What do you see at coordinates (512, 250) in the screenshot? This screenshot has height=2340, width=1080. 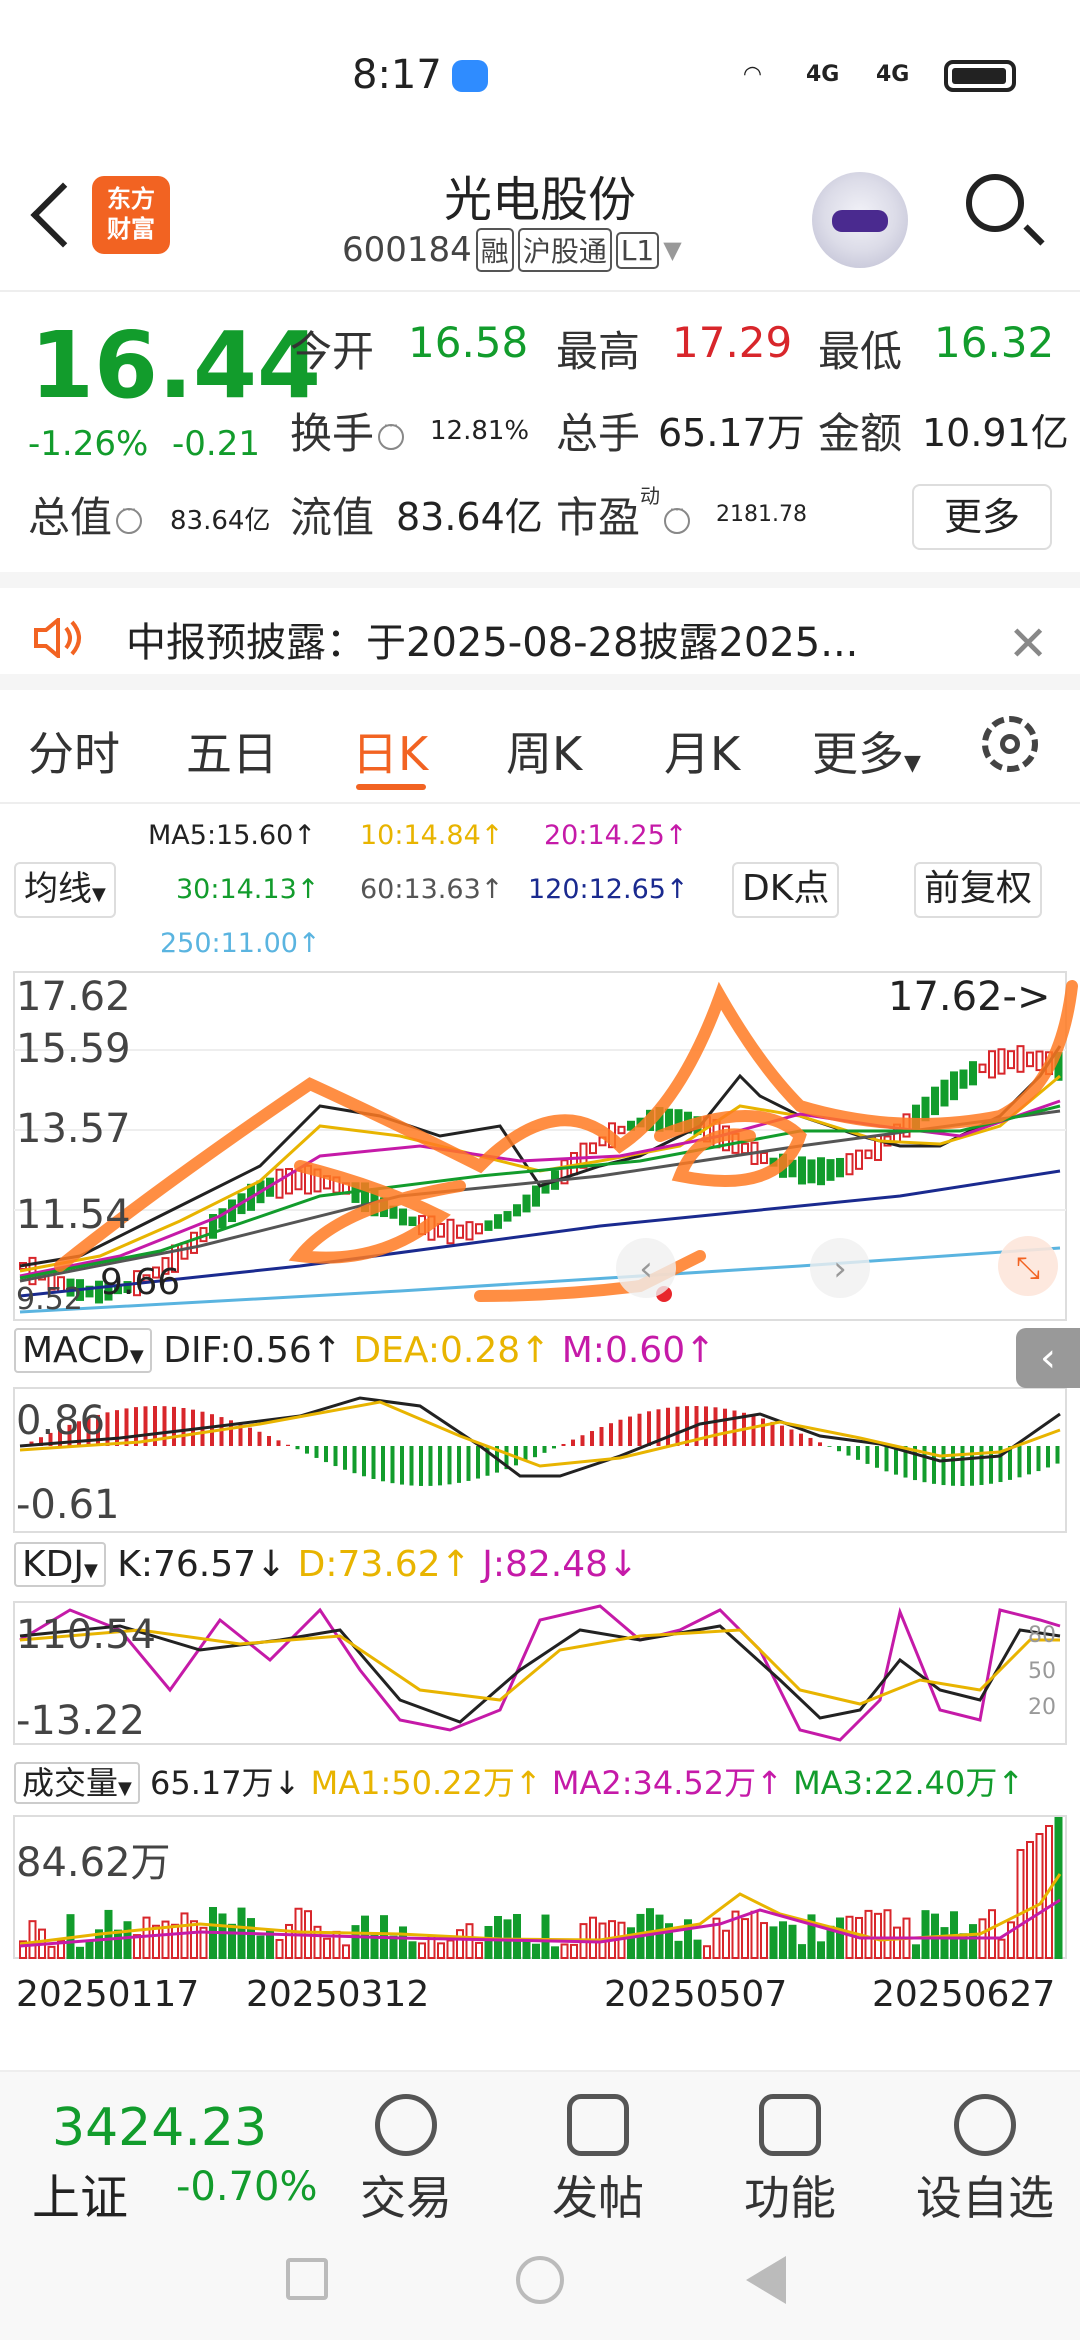 I see `stock-code-row: 600184 融 沪股通 L1 ▼` at bounding box center [512, 250].